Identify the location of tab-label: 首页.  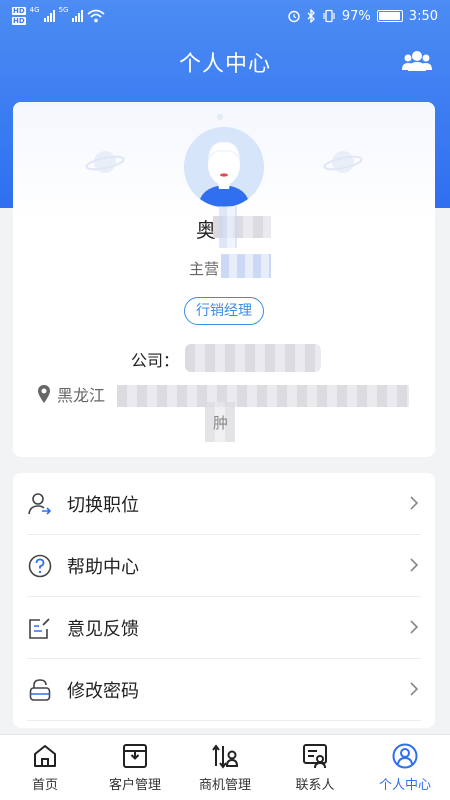
(44, 785).